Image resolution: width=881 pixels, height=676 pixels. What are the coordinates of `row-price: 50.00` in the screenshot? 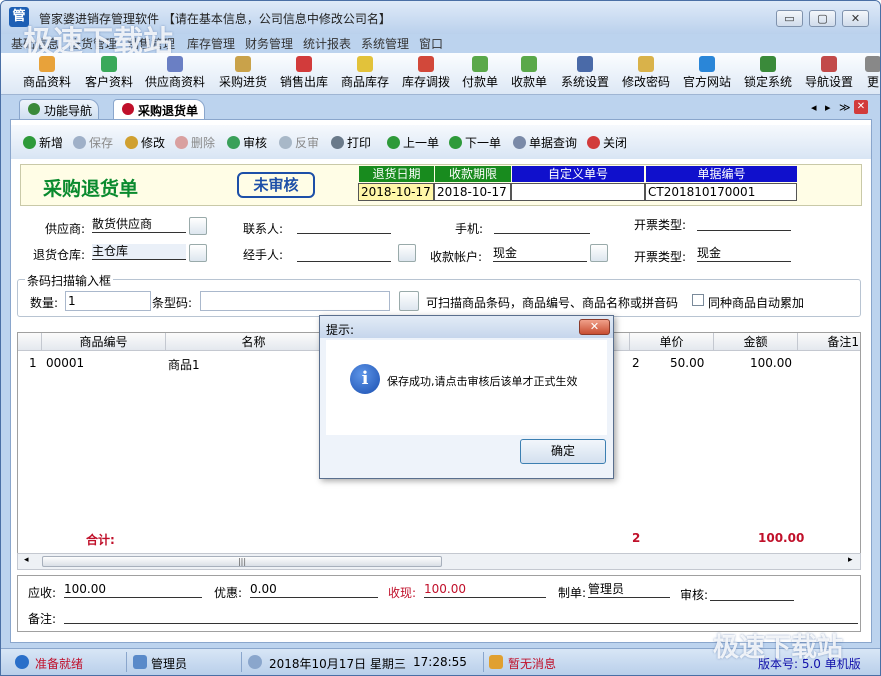 It's located at (687, 363).